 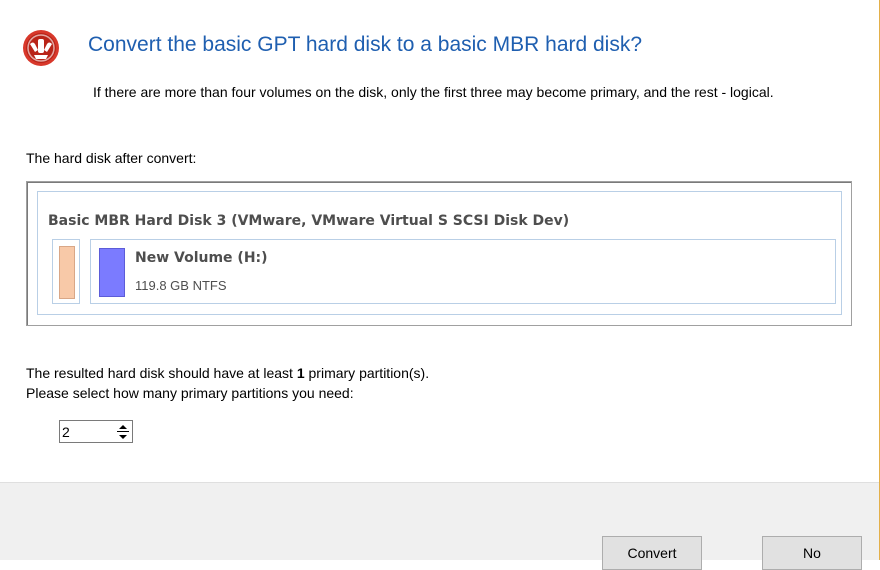 What do you see at coordinates (41, 48) in the screenshot?
I see `app-logo-icon` at bounding box center [41, 48].